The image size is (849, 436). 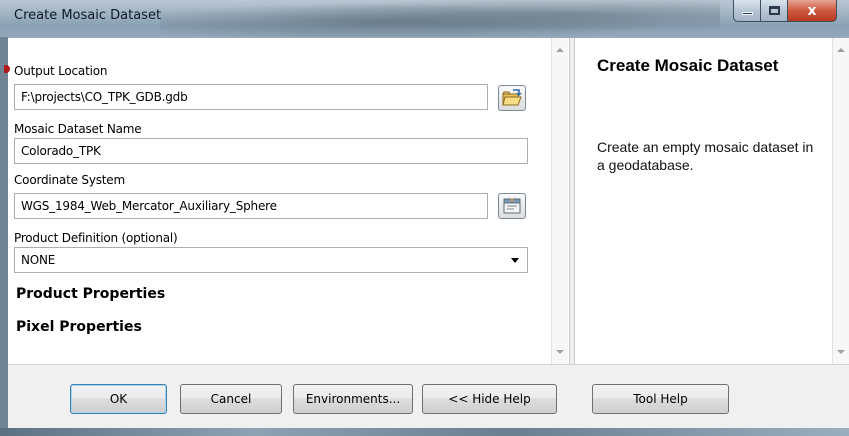 What do you see at coordinates (38, 260) in the screenshot?
I see `product-definition-value: NONE` at bounding box center [38, 260].